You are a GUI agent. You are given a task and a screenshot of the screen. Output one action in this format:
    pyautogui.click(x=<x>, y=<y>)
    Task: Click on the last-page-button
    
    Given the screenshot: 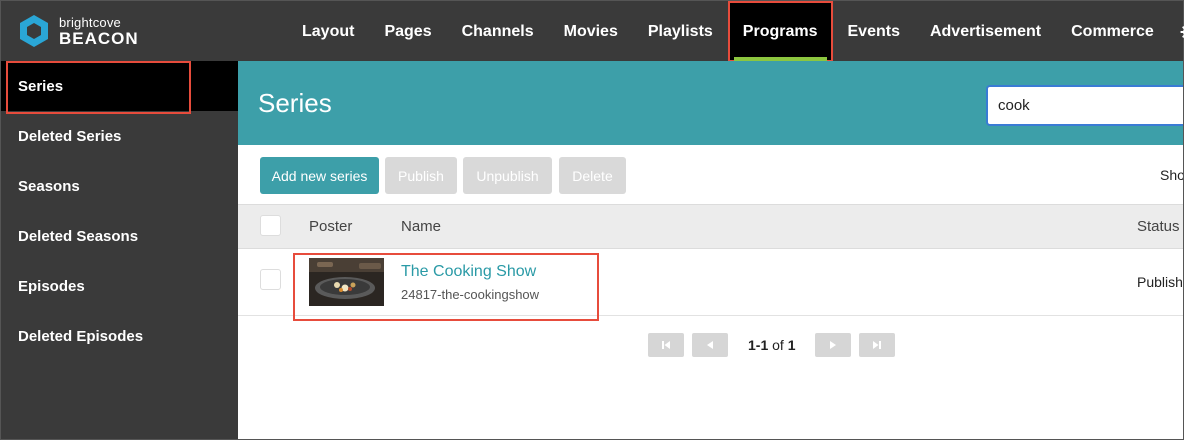 What is the action you would take?
    pyautogui.click(x=877, y=345)
    